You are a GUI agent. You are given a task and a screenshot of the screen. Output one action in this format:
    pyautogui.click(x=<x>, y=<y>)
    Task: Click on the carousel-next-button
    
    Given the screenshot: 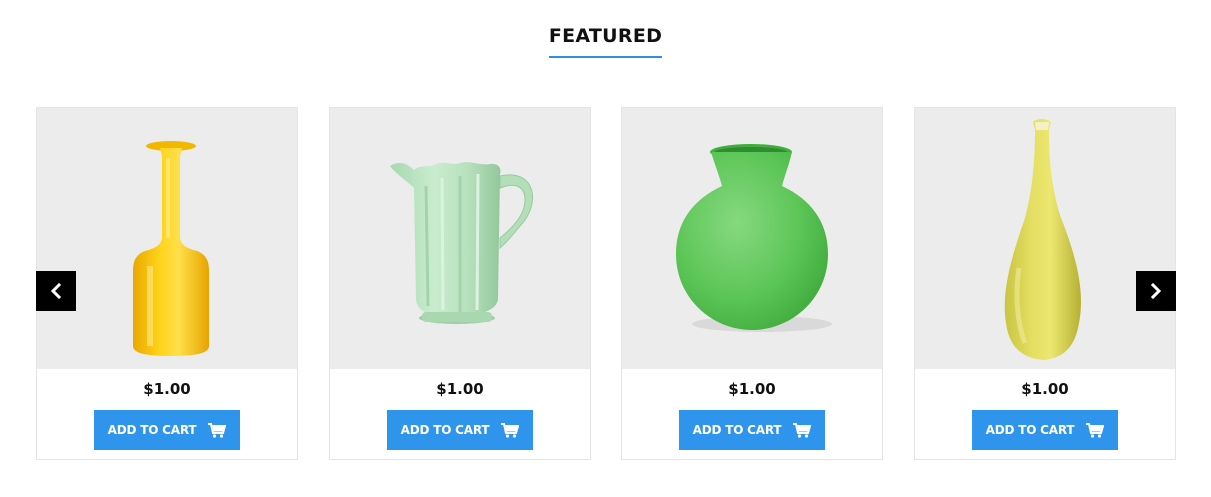 What is the action you would take?
    pyautogui.click(x=1156, y=291)
    